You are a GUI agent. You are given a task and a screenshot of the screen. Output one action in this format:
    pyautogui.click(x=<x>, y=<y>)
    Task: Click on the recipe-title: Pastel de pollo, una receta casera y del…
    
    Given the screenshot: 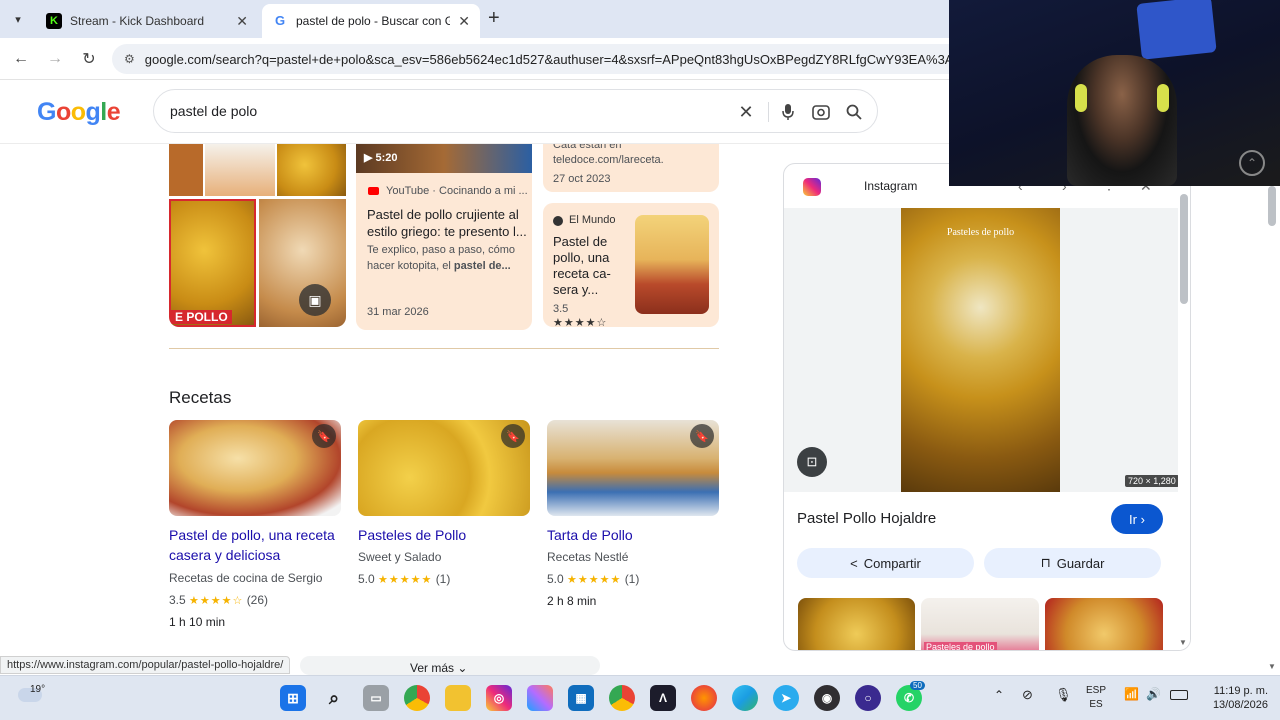 What is the action you would take?
    pyautogui.click(x=255, y=545)
    